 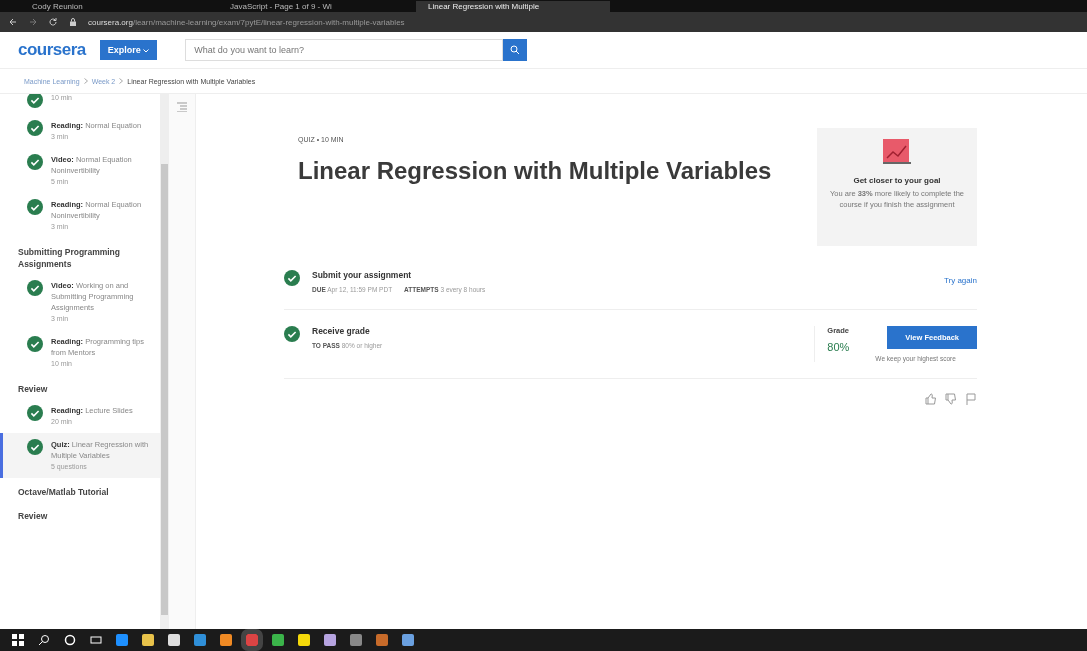 I want to click on browser-tab: Linear Regression with Multiple, so click(x=513, y=6).